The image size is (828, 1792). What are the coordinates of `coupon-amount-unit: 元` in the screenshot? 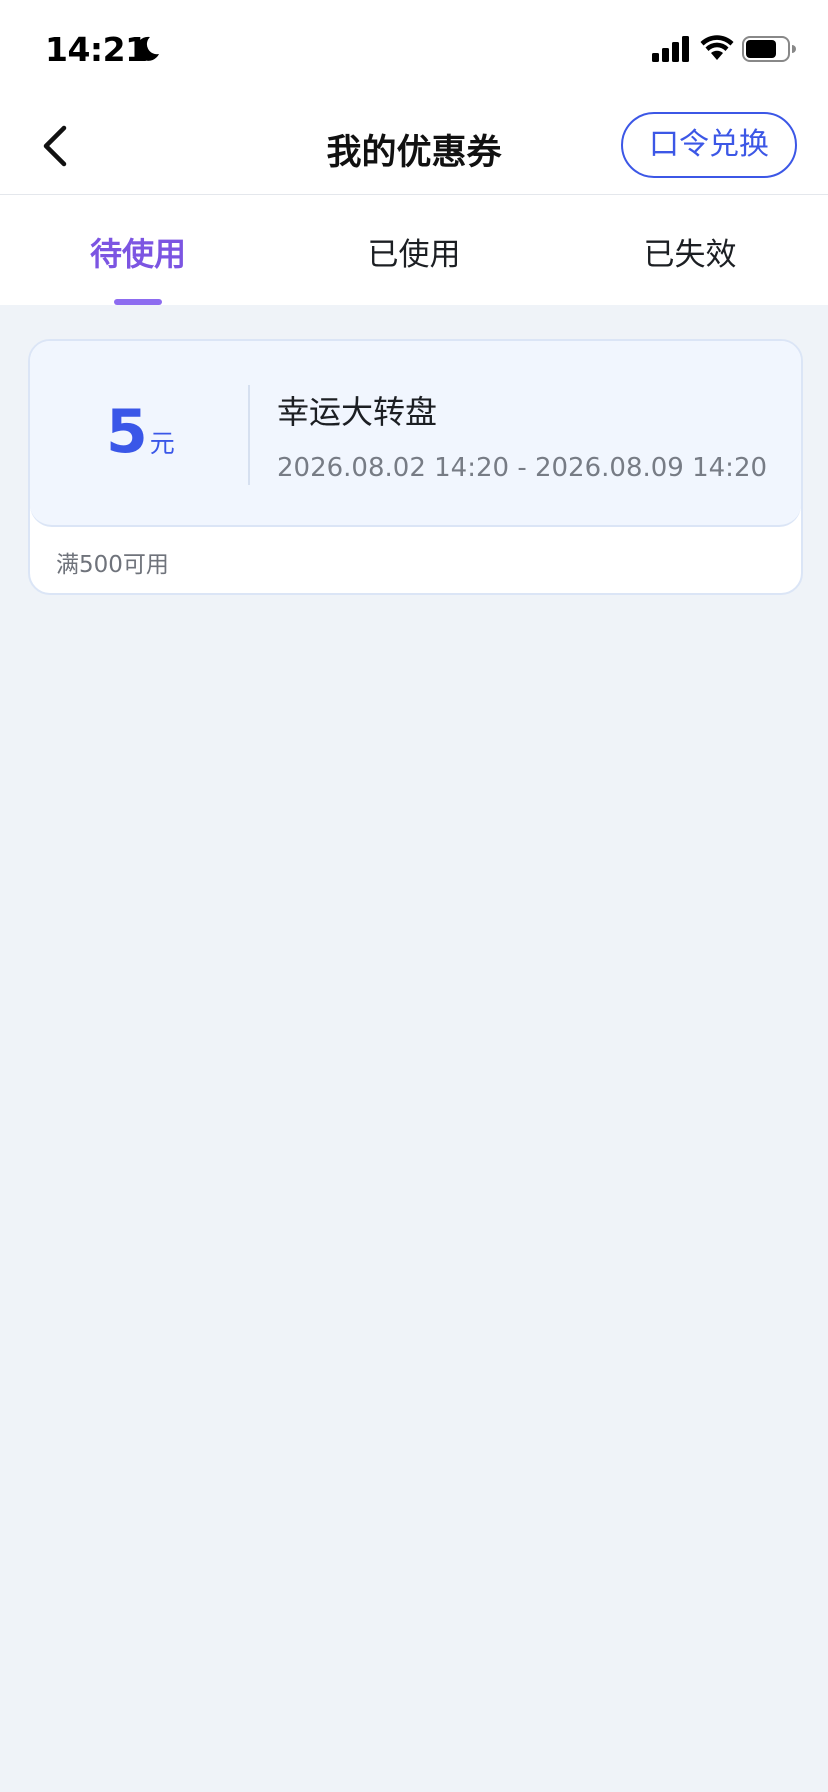 It's located at (162, 443).